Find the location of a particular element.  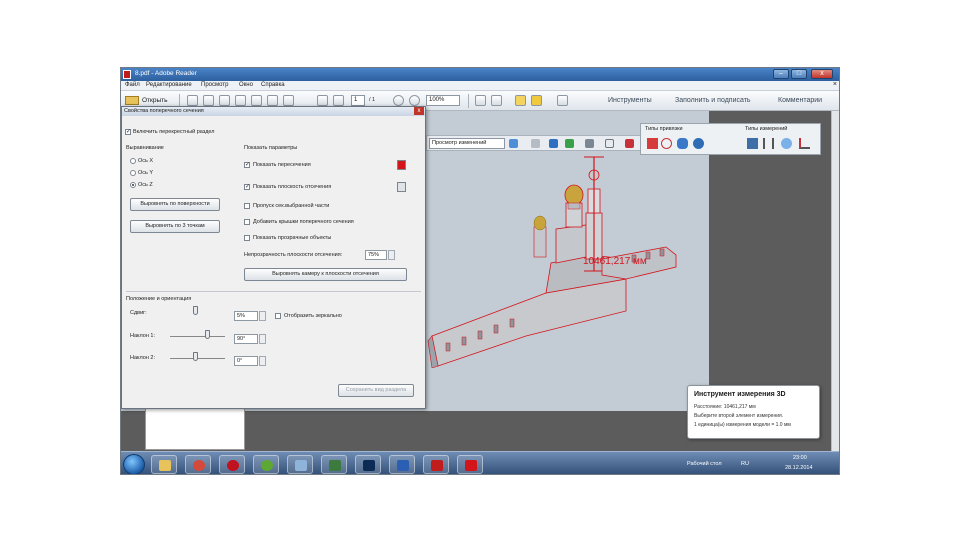

tilt2-spinner is located at coordinates (262, 361).